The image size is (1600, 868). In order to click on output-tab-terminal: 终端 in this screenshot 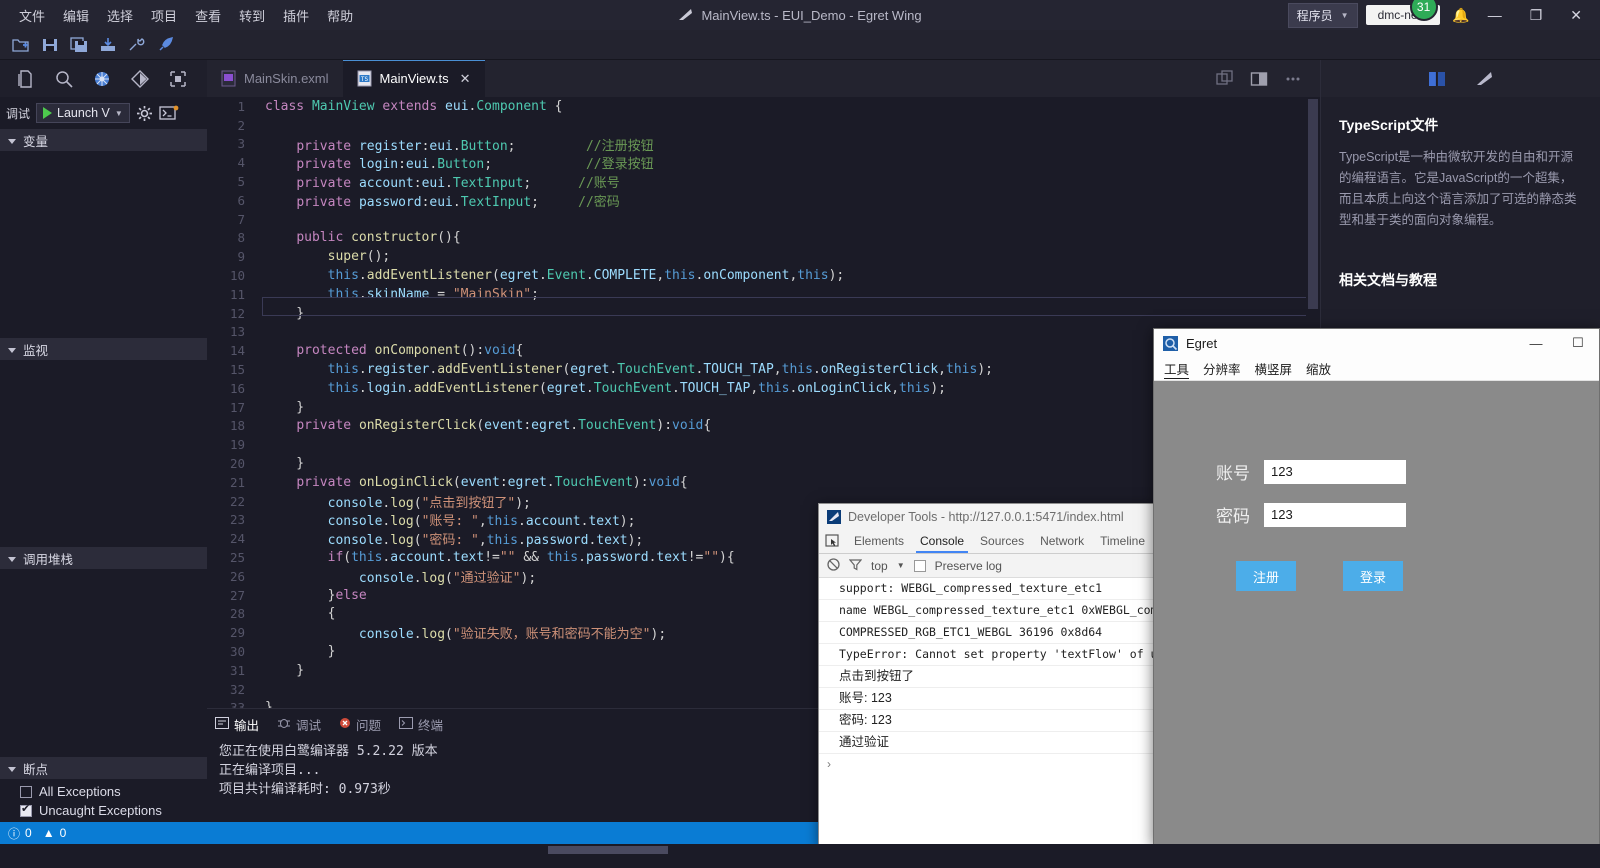, I will do `click(421, 724)`.